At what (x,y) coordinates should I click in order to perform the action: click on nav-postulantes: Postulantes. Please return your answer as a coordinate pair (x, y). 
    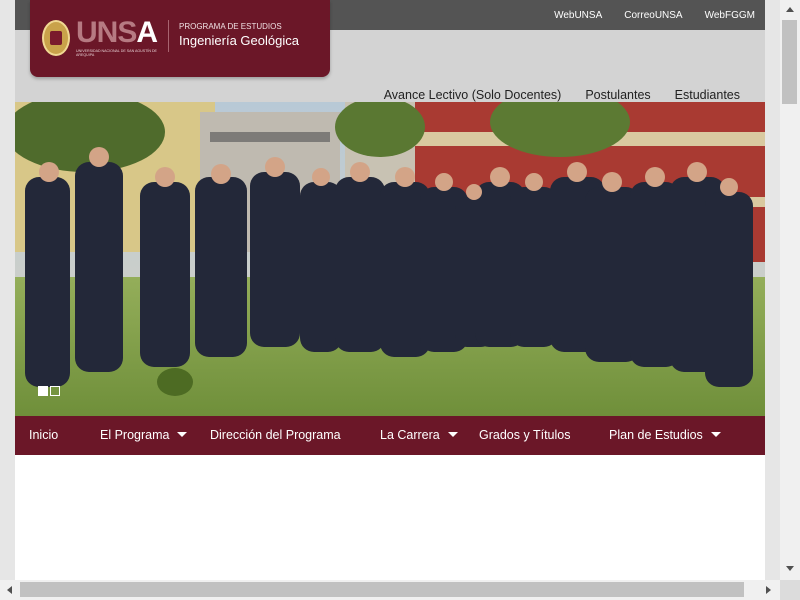
    Looking at the image, I should click on (617, 95).